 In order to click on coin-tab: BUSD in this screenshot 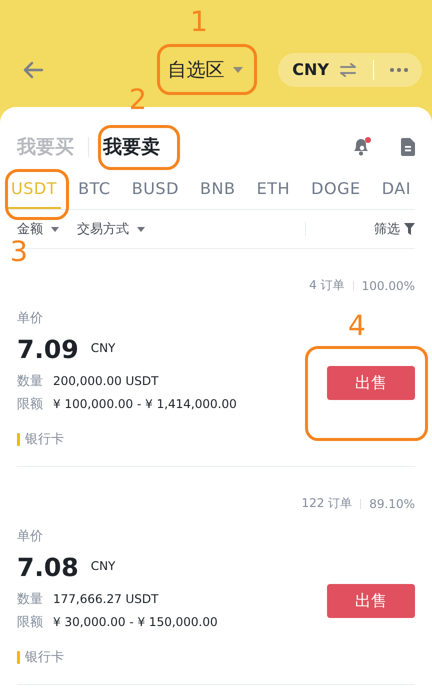, I will do `click(155, 192)`.